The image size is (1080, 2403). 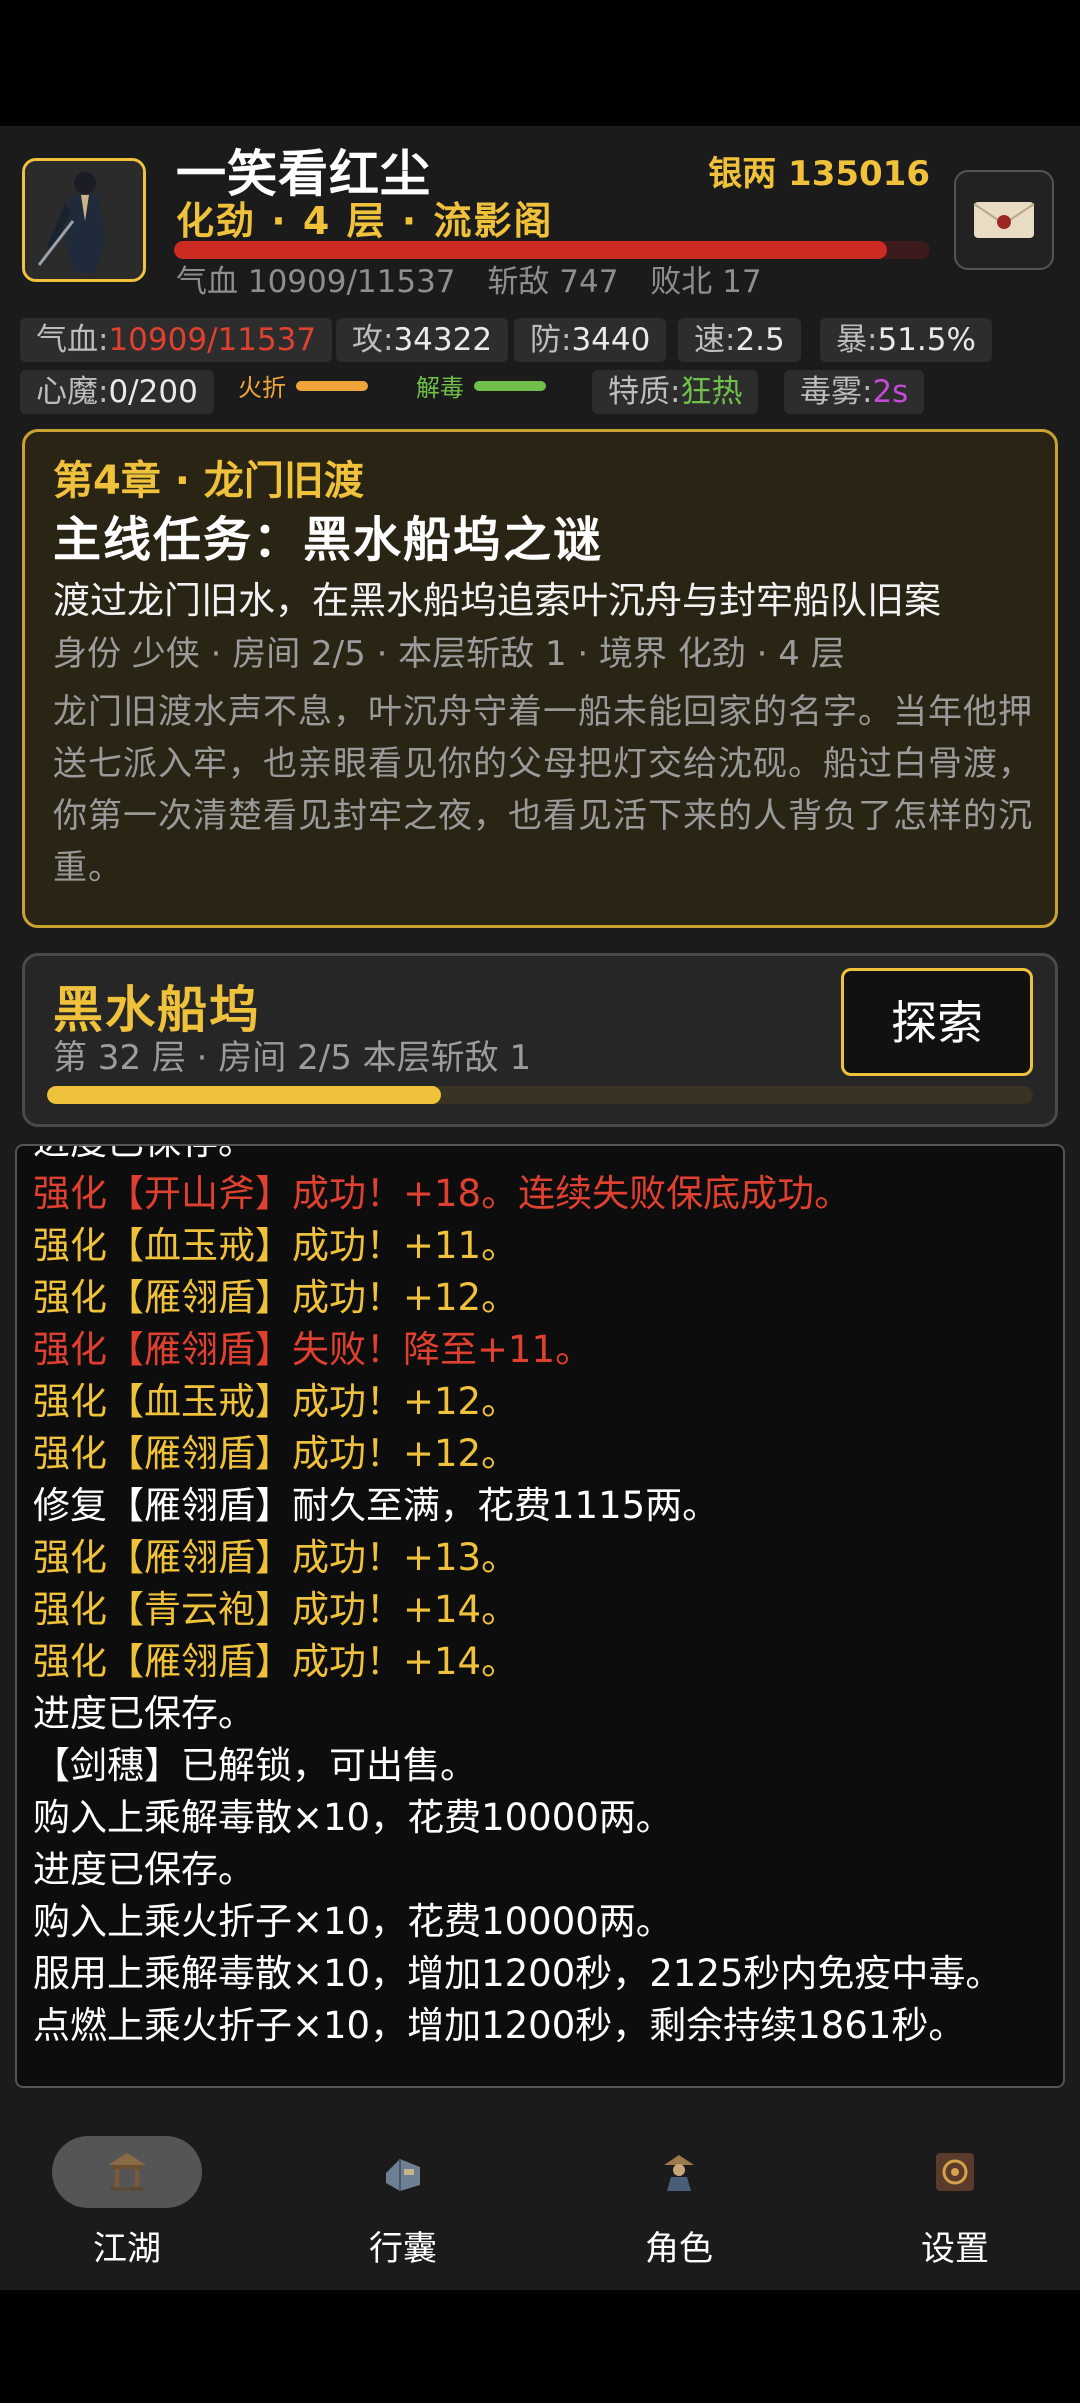 I want to click on quest-title: 主线任务：黑水船坞之谜, so click(x=328, y=540).